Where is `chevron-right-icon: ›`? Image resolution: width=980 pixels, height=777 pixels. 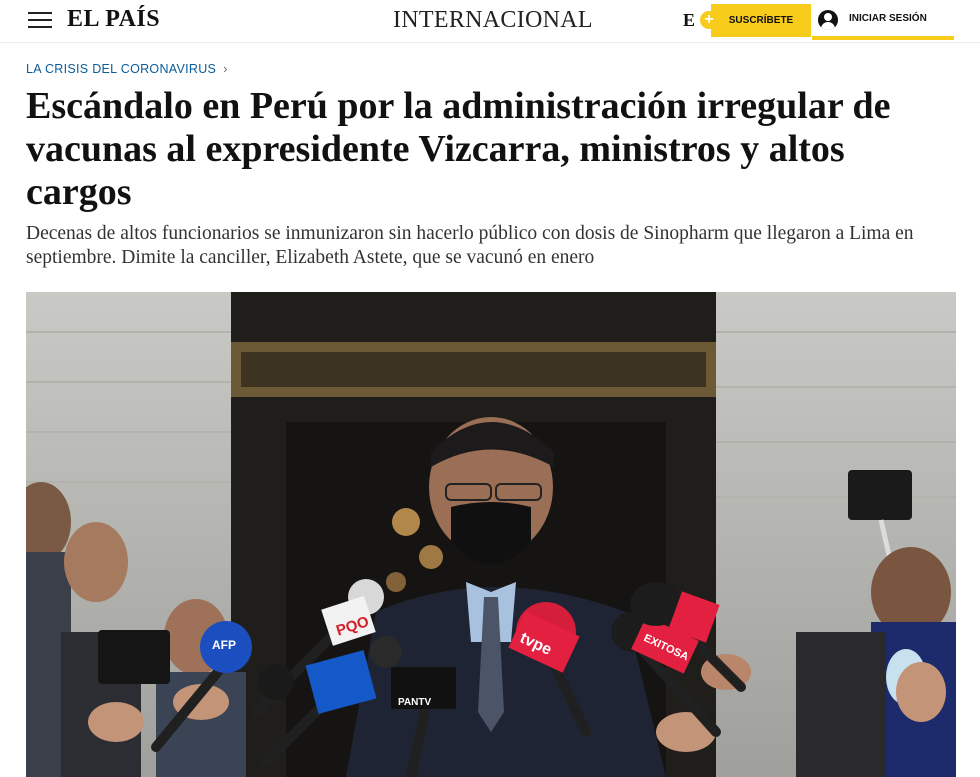
chevron-right-icon: › is located at coordinates (225, 69).